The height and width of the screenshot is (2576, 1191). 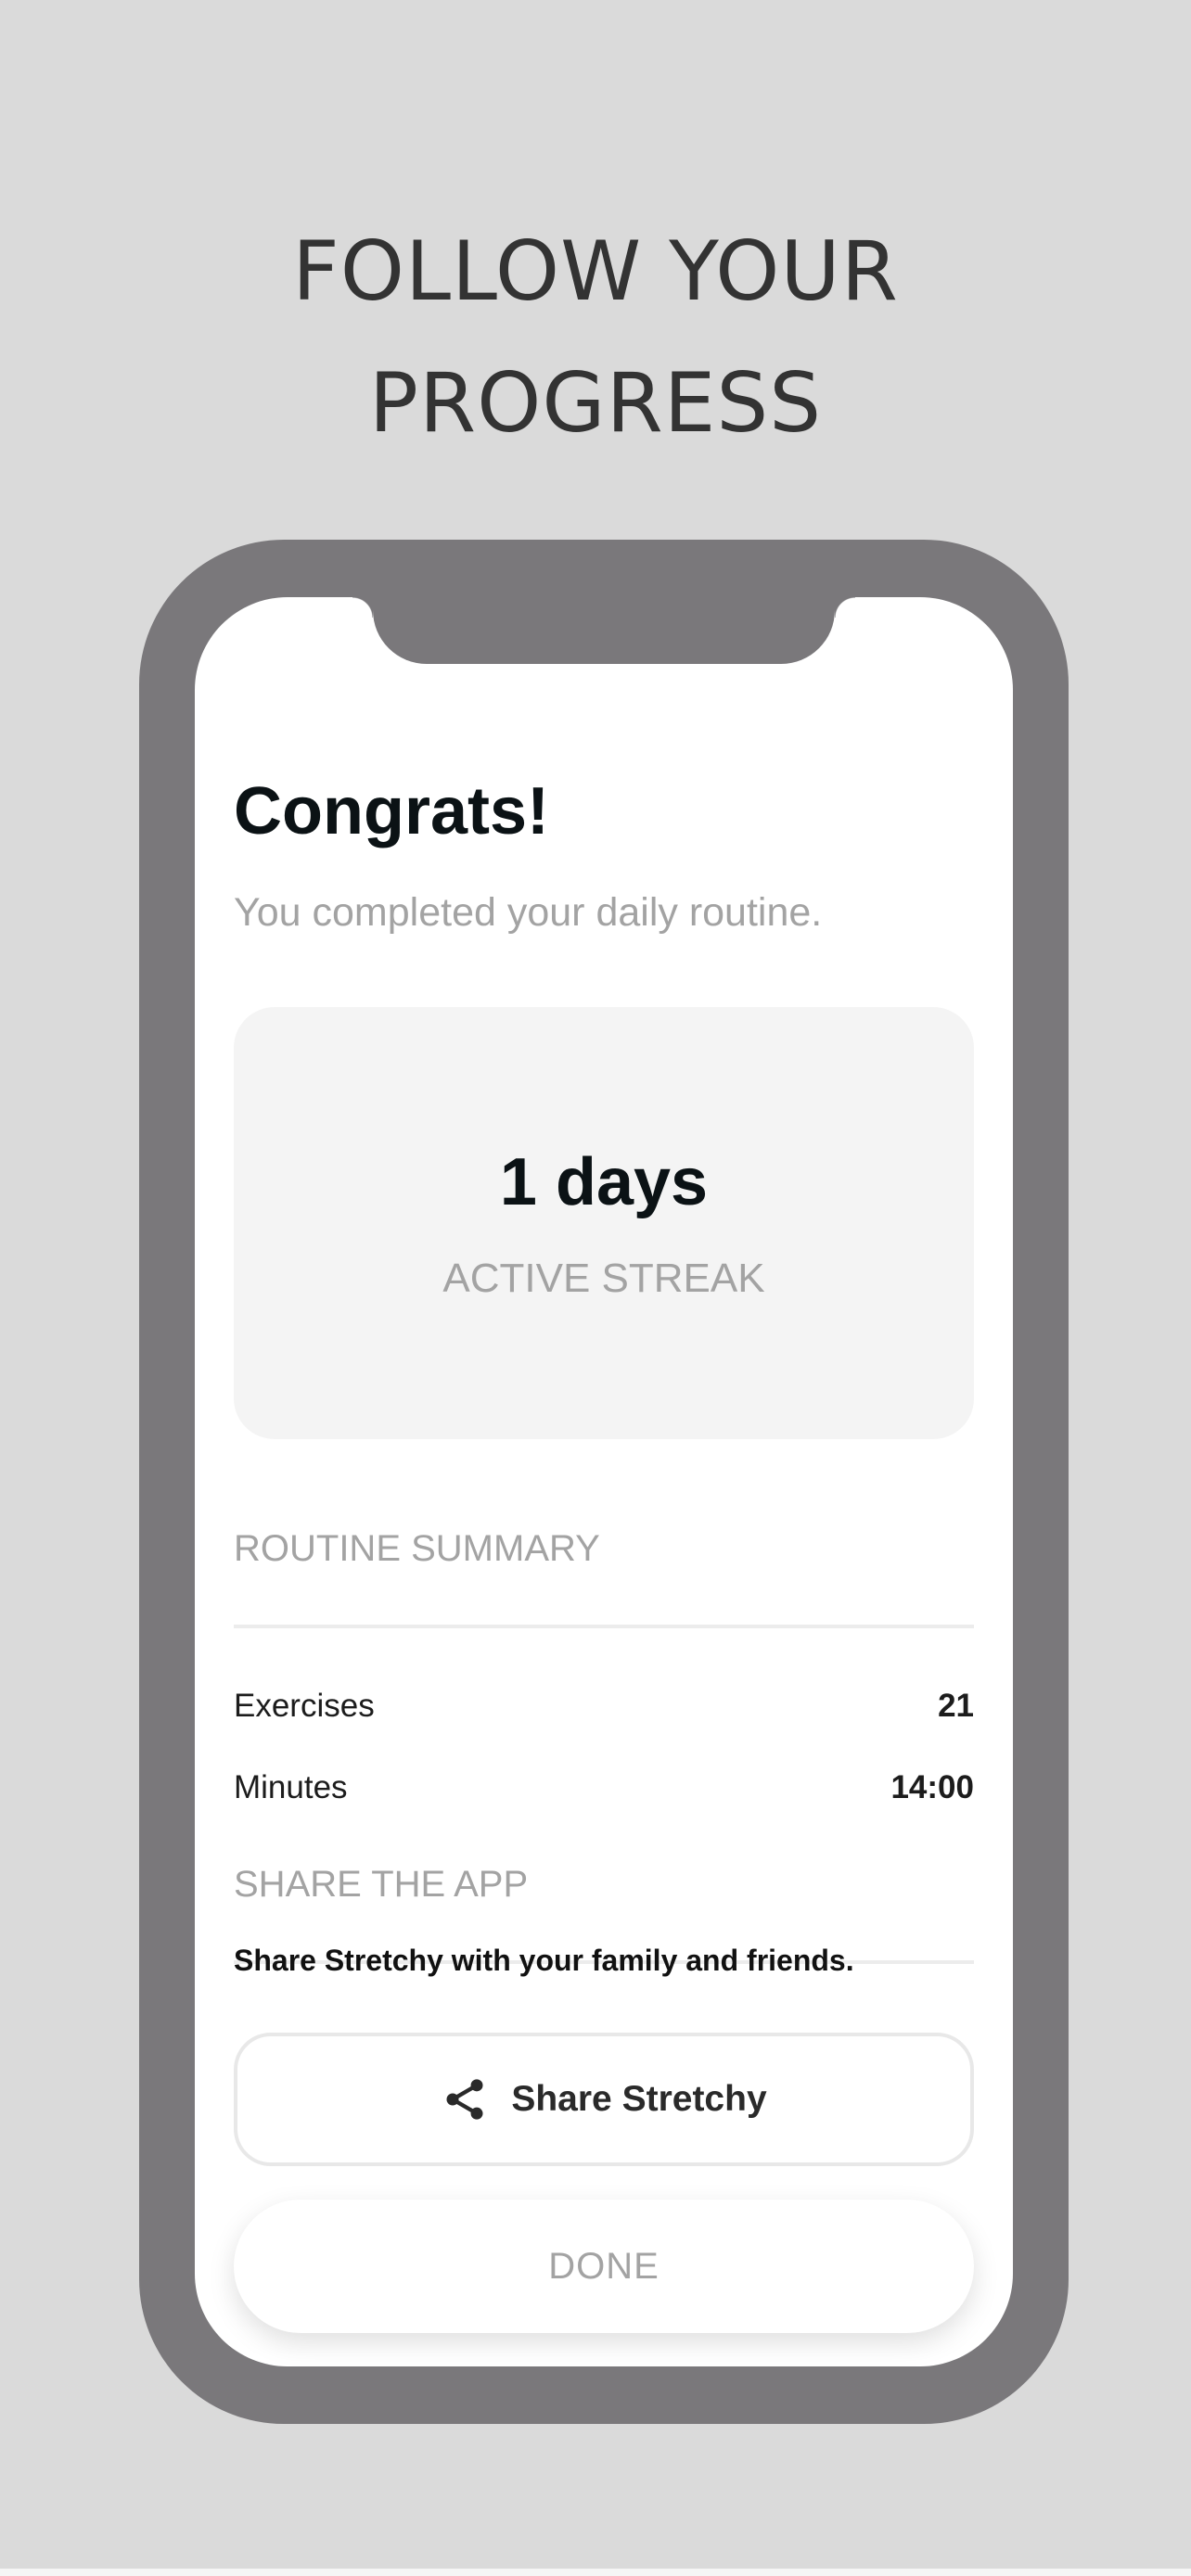 What do you see at coordinates (464, 2099) in the screenshot?
I see `share-icon` at bounding box center [464, 2099].